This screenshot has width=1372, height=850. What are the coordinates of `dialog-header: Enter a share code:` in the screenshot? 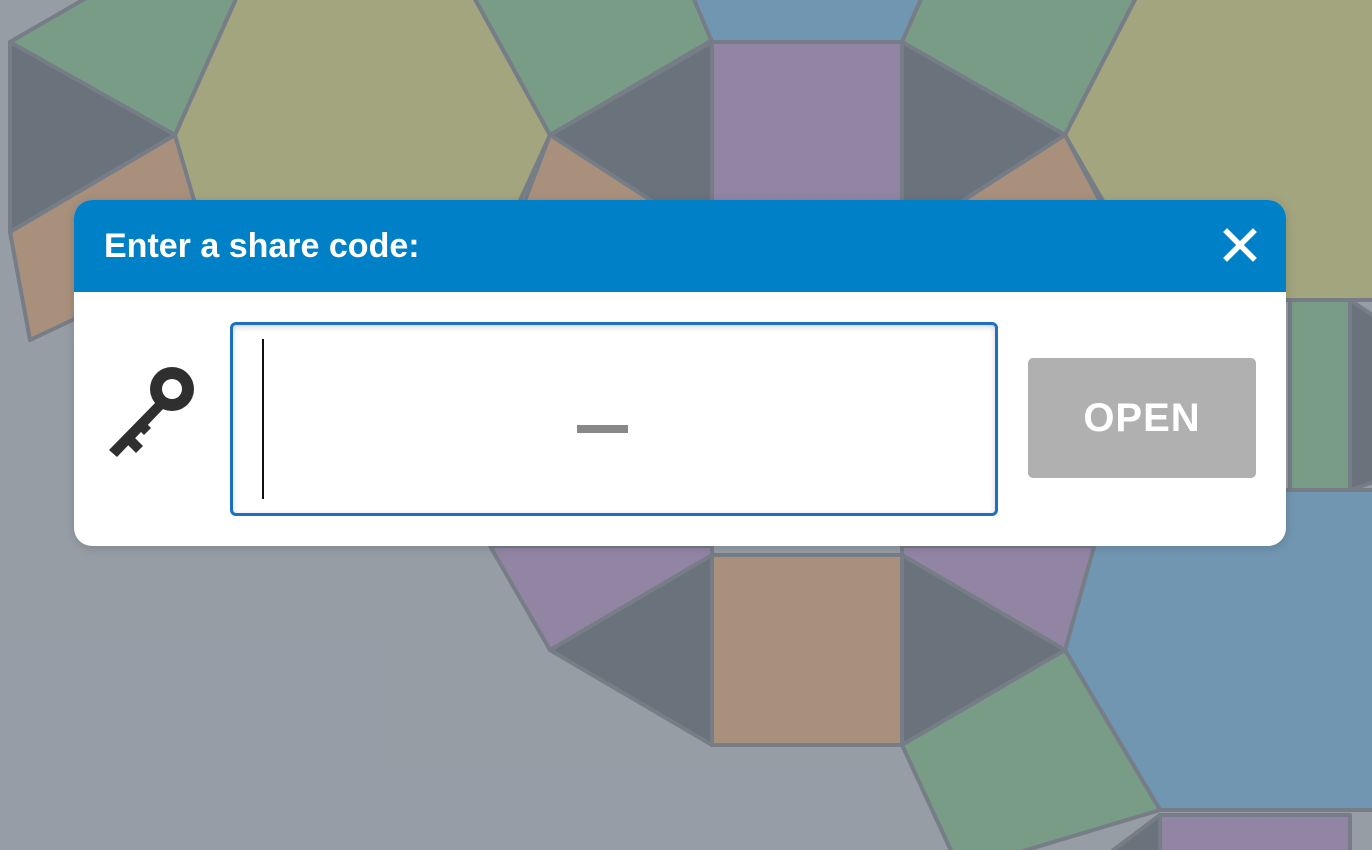 It's located at (680, 246).